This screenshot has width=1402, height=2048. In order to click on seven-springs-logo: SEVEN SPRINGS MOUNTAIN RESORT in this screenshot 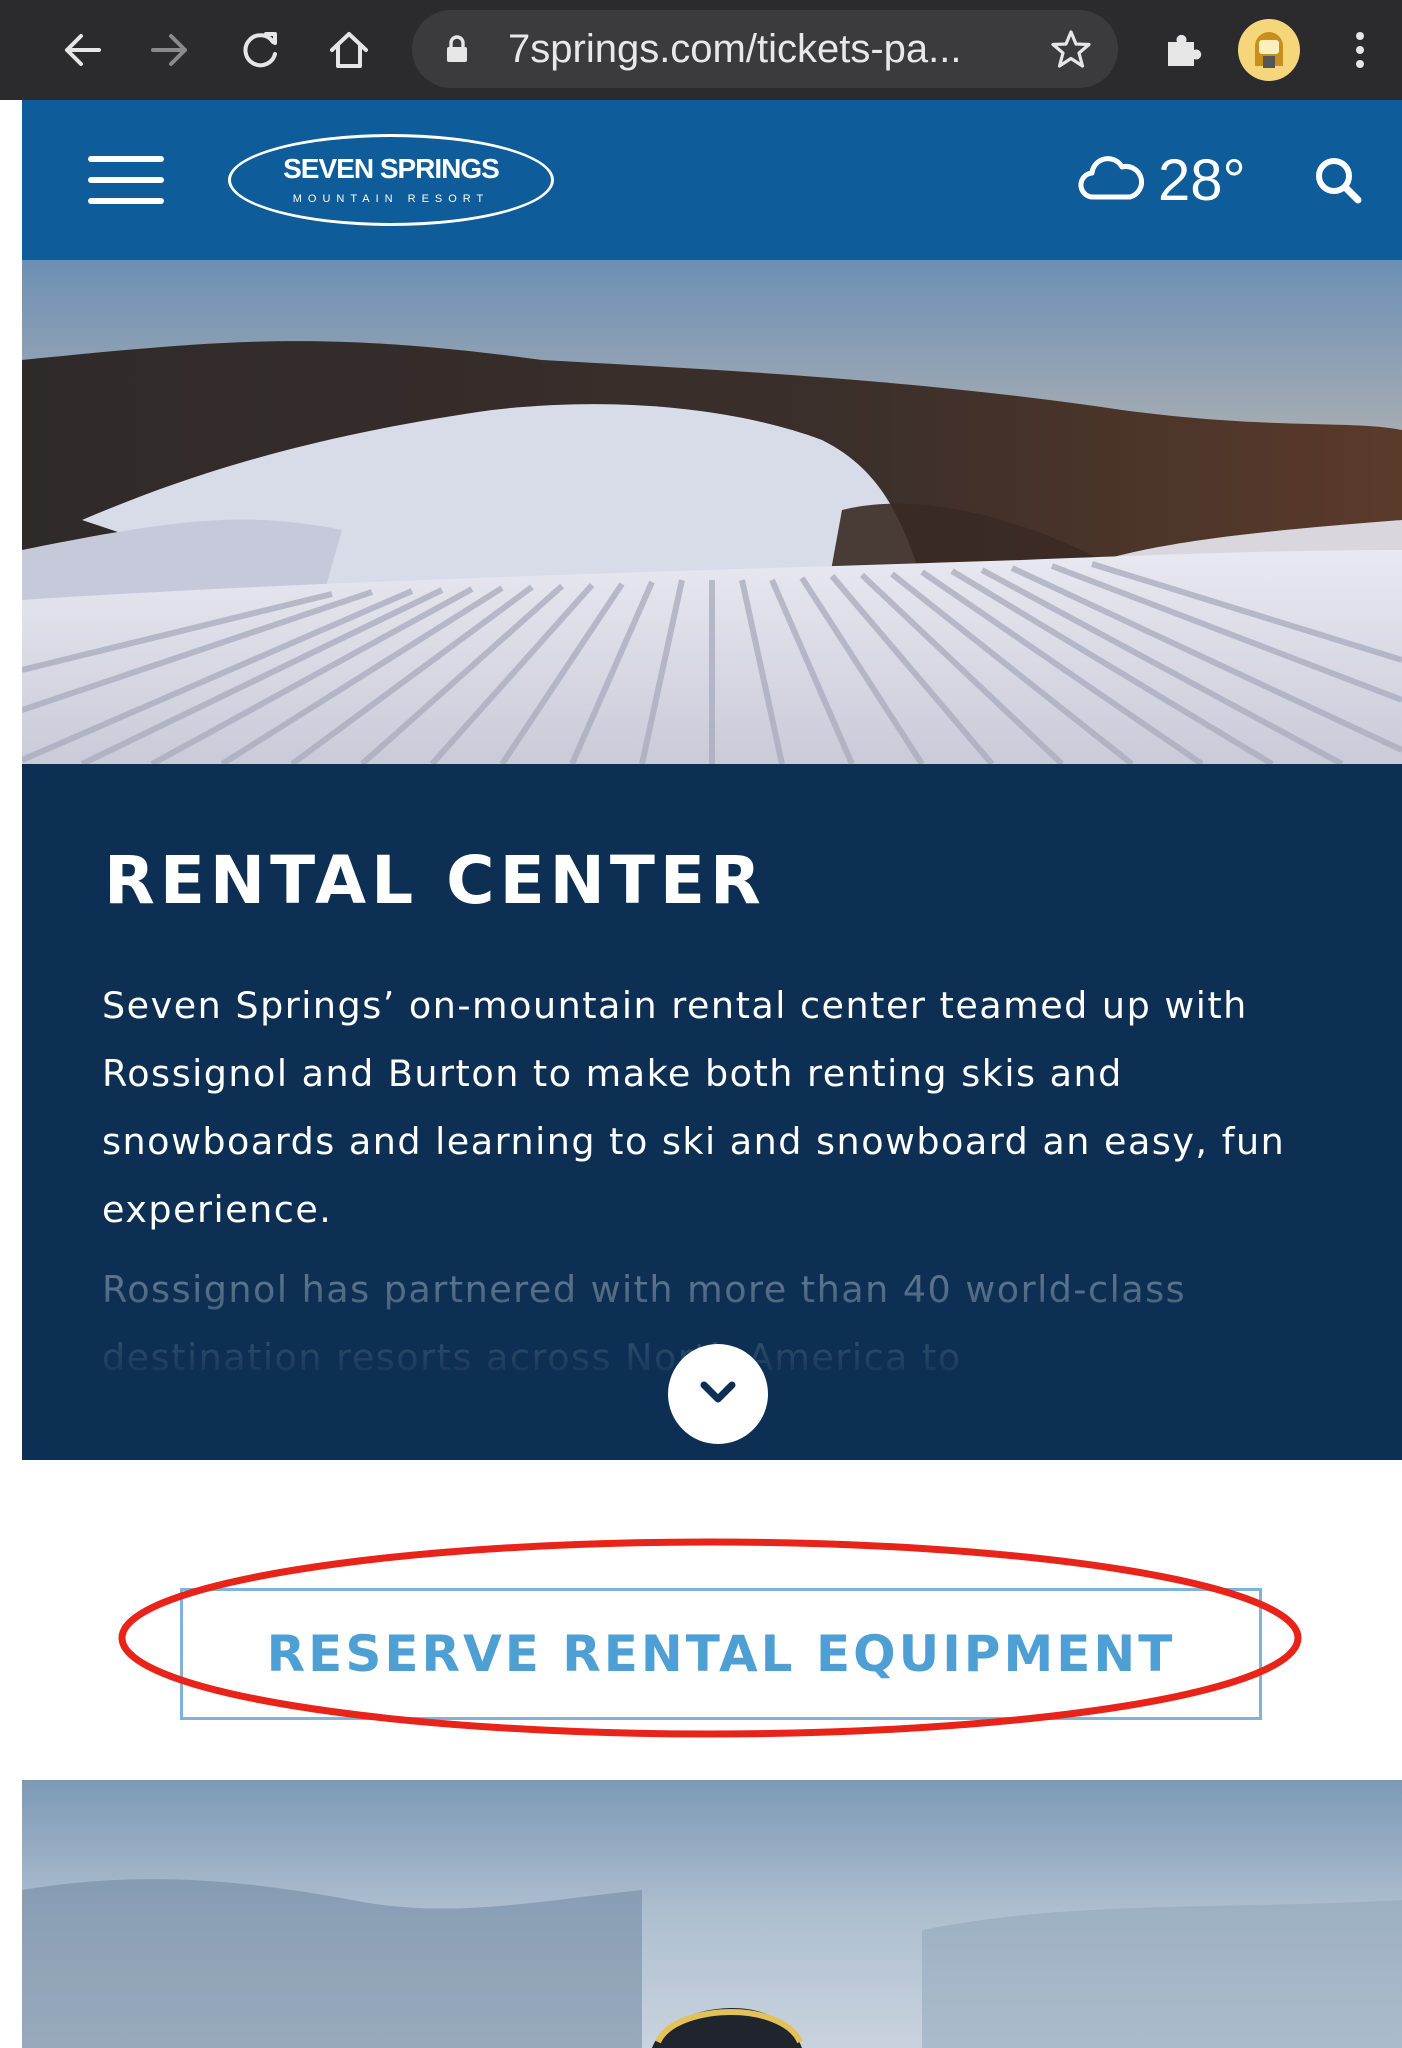, I will do `click(391, 180)`.